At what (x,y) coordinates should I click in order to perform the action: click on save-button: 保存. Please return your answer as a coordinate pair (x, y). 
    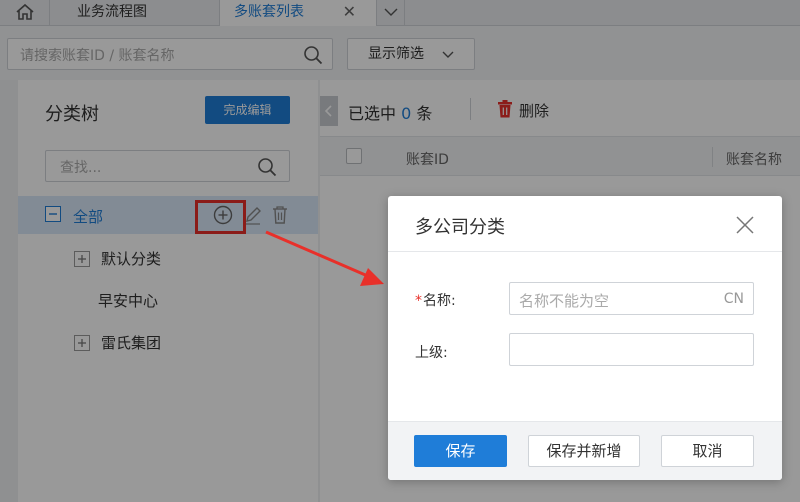
    Looking at the image, I should click on (460, 451).